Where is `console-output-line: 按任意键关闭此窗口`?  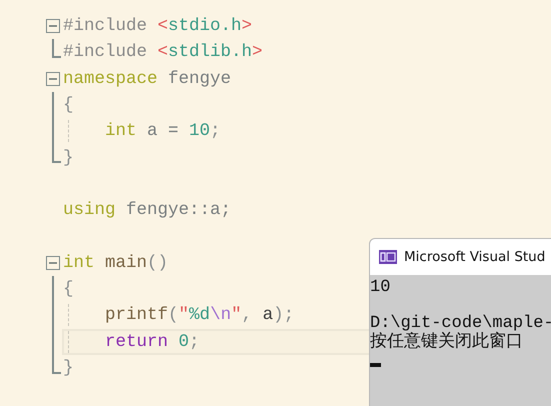
console-output-line: 按任意键关闭此窗口 is located at coordinates (446, 342).